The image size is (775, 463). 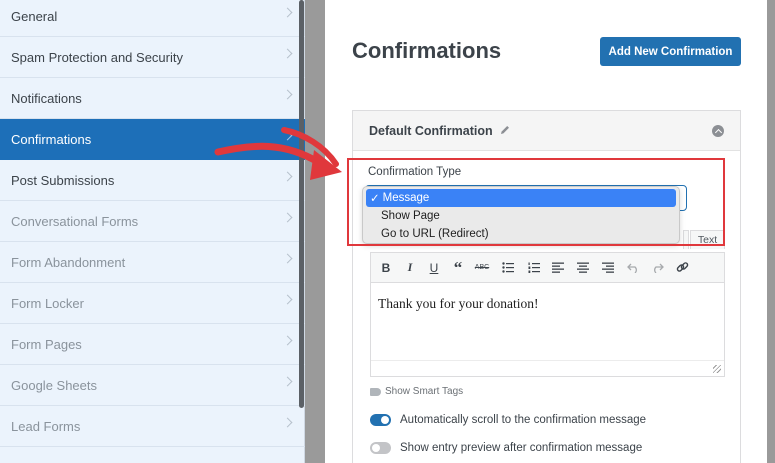 I want to click on add-new-confirmation-button: Add New Confirmation, so click(x=670, y=51).